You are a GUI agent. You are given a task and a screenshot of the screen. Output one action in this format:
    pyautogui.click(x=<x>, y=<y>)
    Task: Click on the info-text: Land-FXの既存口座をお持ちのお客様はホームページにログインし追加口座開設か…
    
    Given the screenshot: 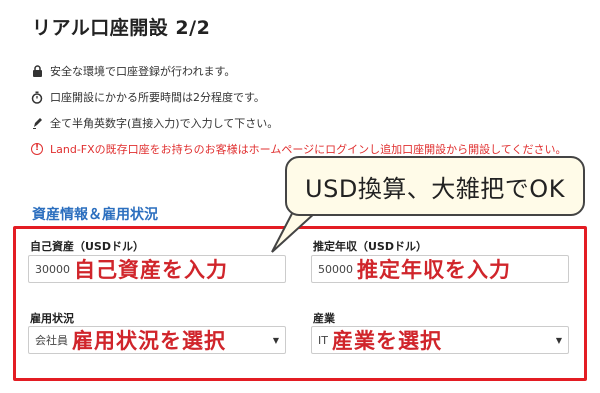 What is the action you would take?
    pyautogui.click(x=308, y=149)
    